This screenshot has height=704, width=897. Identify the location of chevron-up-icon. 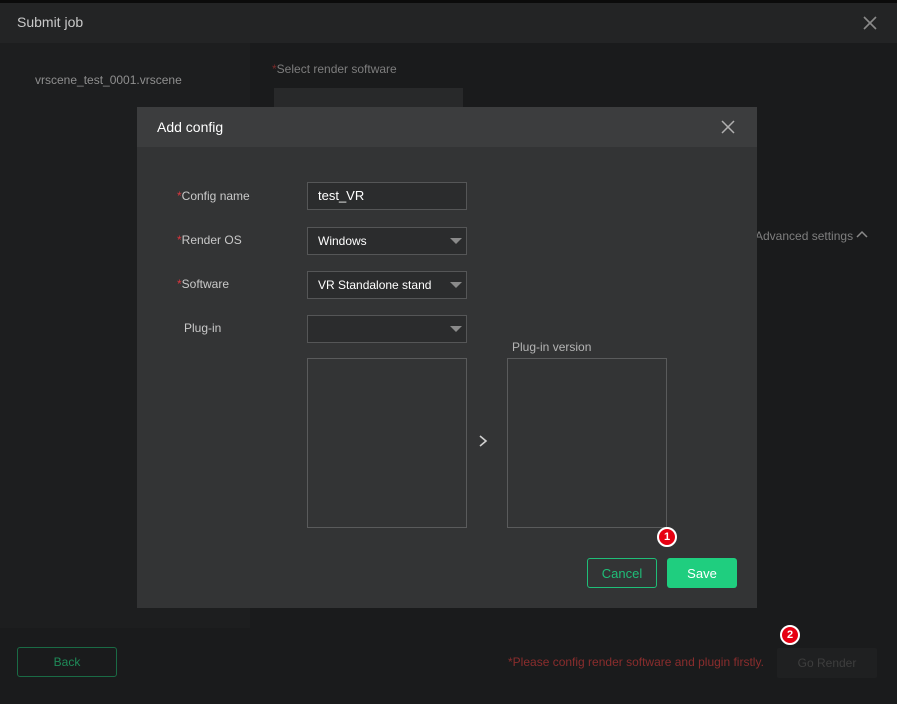
(862, 235).